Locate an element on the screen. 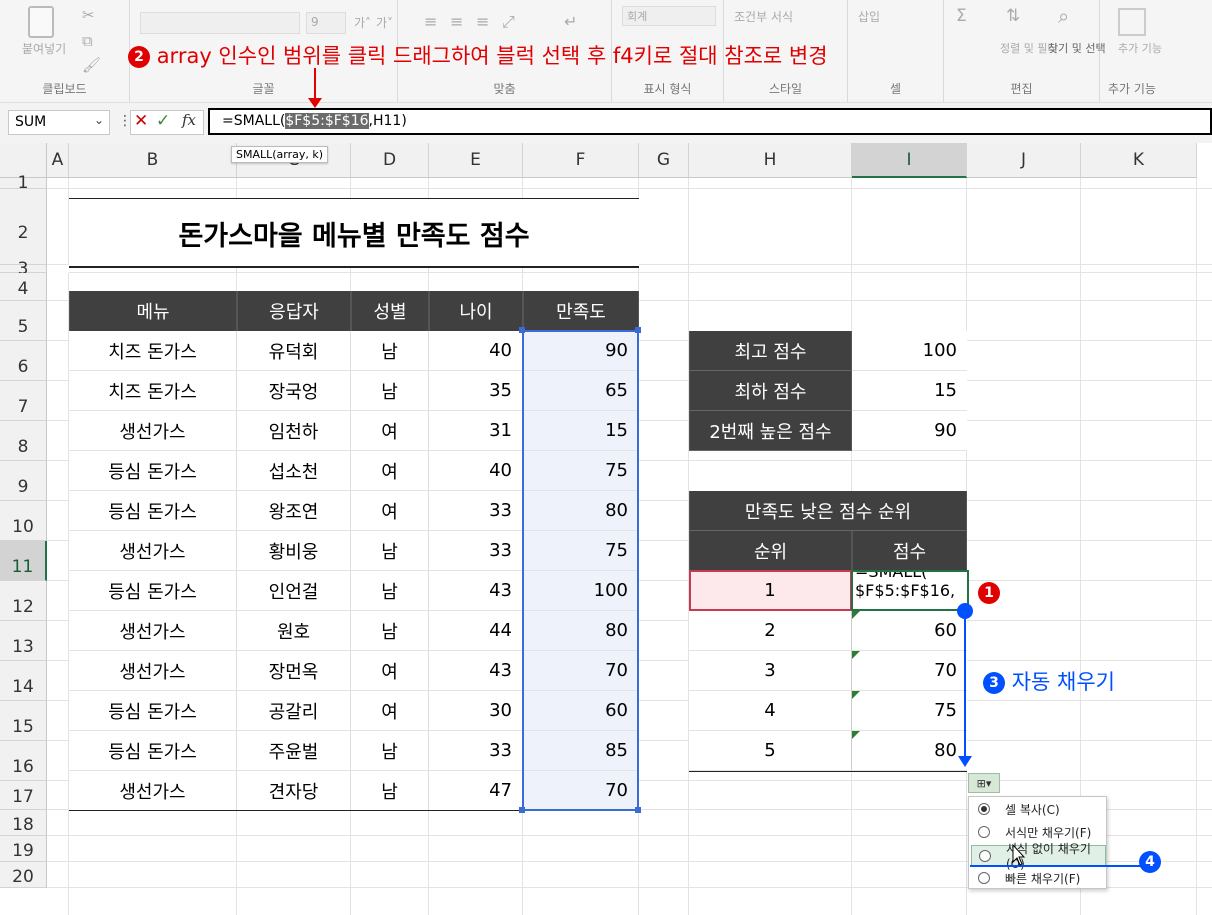  score-cell: 75 is located at coordinates (909, 711).